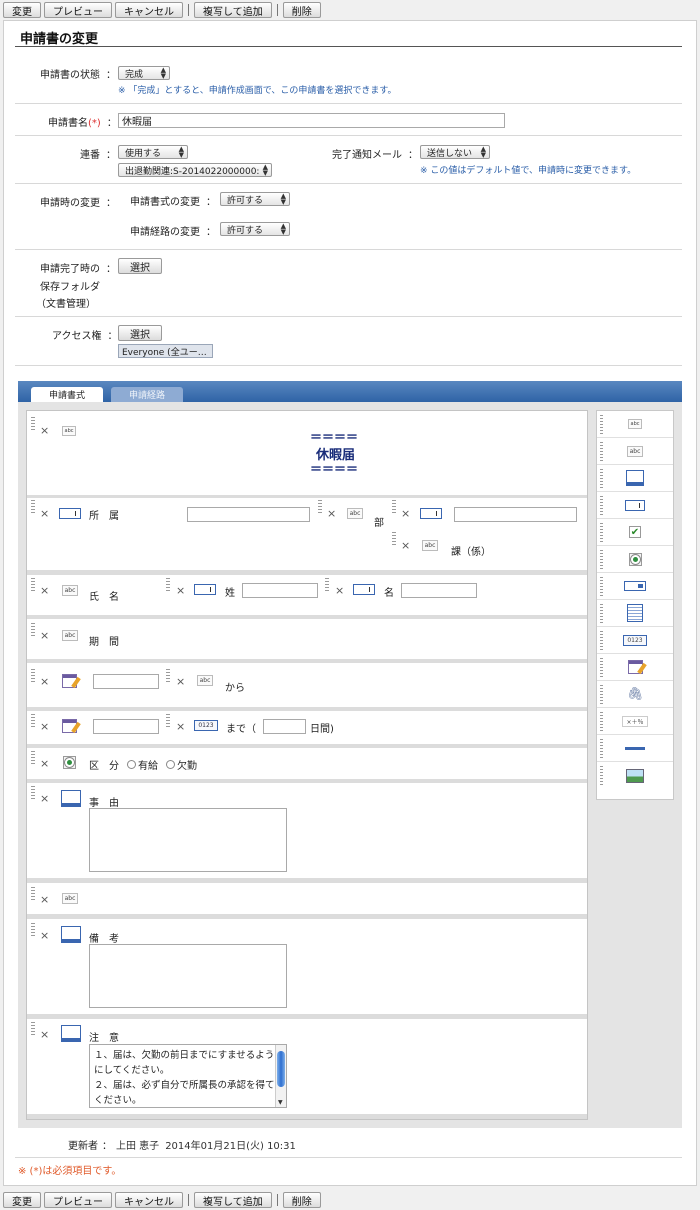 The image size is (700, 1210). I want to click on palette-listbox-item, so click(635, 613).